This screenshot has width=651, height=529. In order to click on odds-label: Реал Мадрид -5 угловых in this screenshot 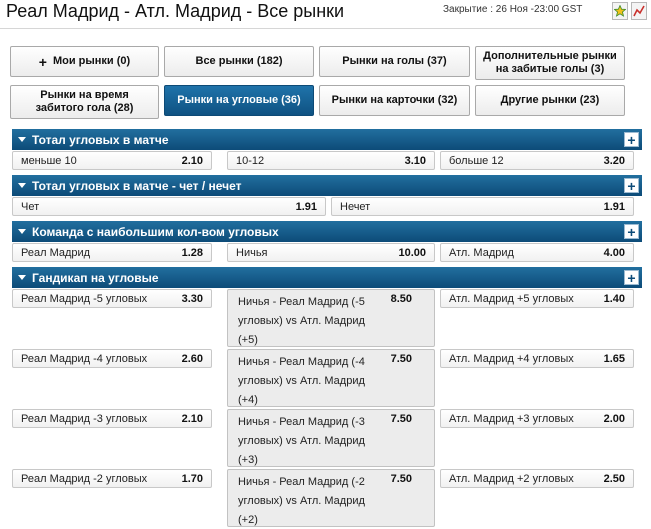, I will do `click(84, 299)`.